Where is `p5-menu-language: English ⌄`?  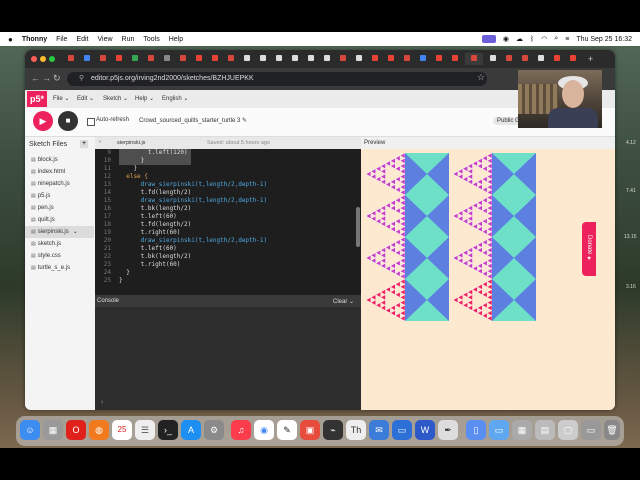
p5-menu-language: English ⌄ is located at coordinates (175, 98).